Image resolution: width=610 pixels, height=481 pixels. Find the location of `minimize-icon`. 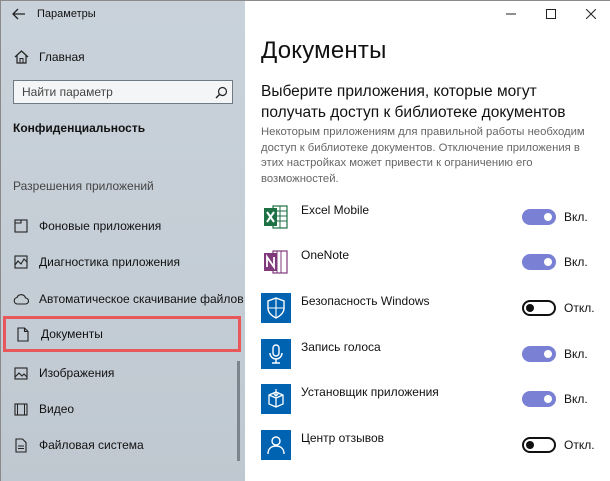

minimize-icon is located at coordinates (511, 14).